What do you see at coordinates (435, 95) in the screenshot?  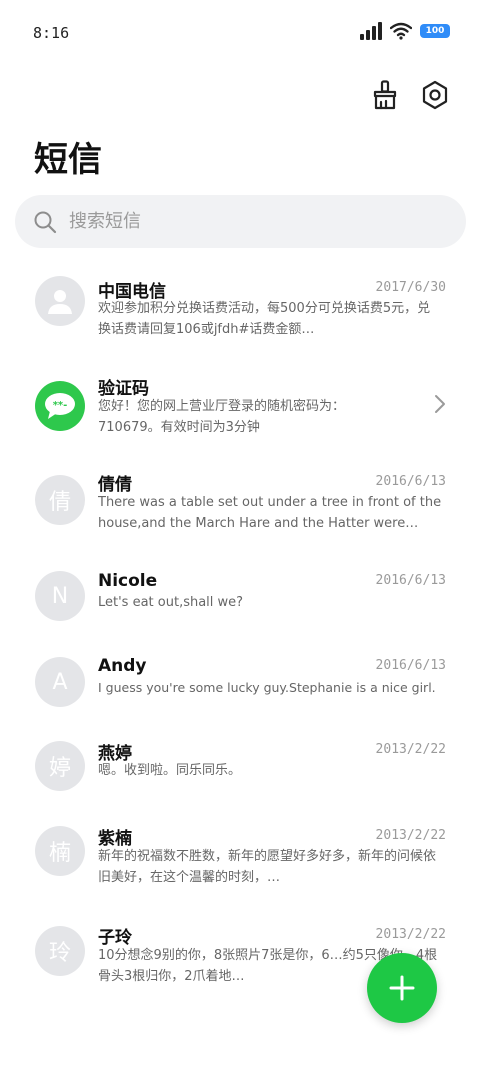 I see `settings-hexagon-icon` at bounding box center [435, 95].